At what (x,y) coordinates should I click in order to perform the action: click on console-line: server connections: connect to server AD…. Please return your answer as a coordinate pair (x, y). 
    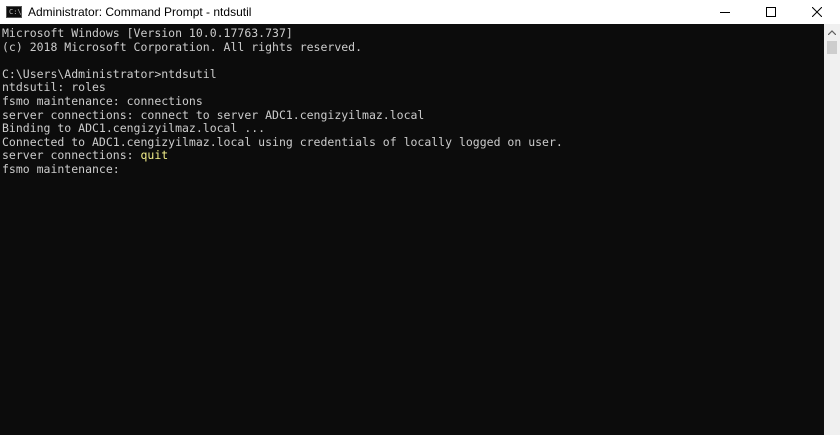
    Looking at the image, I should click on (413, 115).